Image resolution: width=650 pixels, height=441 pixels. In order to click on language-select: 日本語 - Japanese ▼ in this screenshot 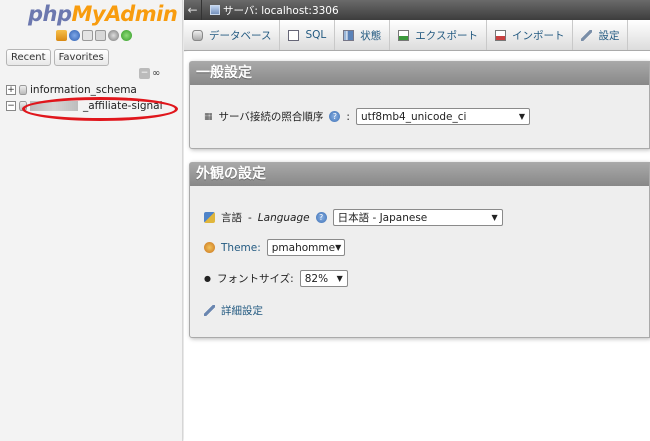, I will do `click(417, 217)`.